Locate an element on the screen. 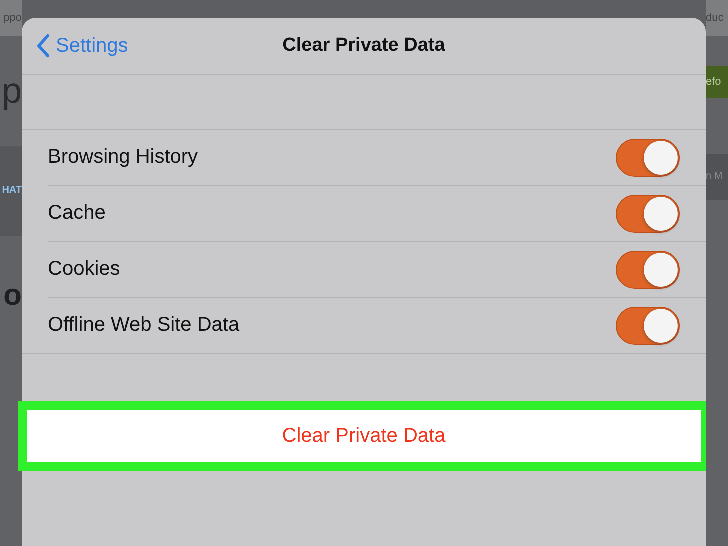  background-text: duc is located at coordinates (715, 18).